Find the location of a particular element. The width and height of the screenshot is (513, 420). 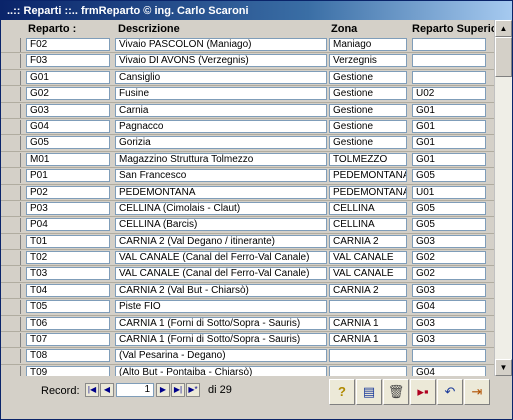

first-record-icon: |◀ is located at coordinates (92, 390).